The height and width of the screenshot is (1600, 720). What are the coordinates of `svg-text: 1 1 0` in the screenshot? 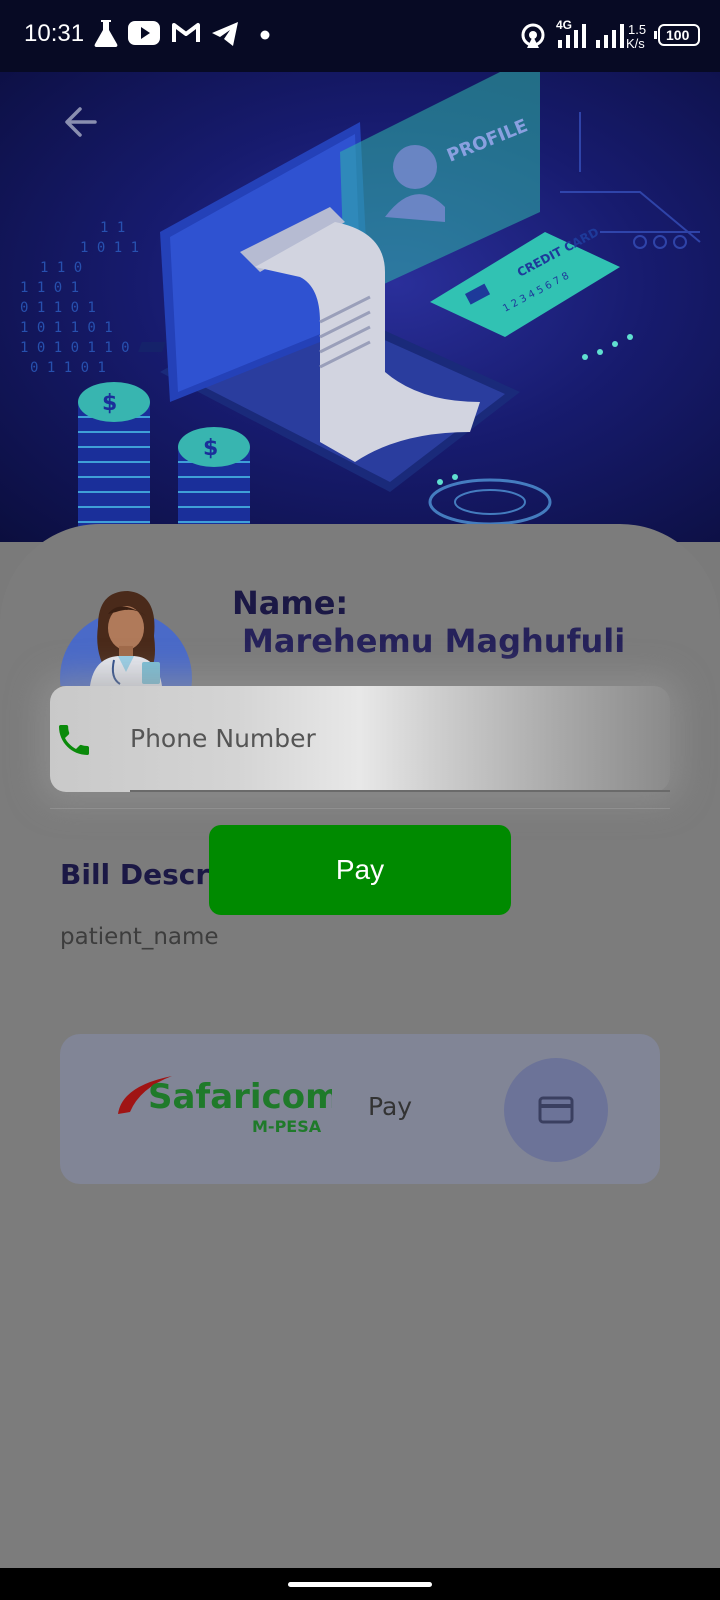 It's located at (61, 268).